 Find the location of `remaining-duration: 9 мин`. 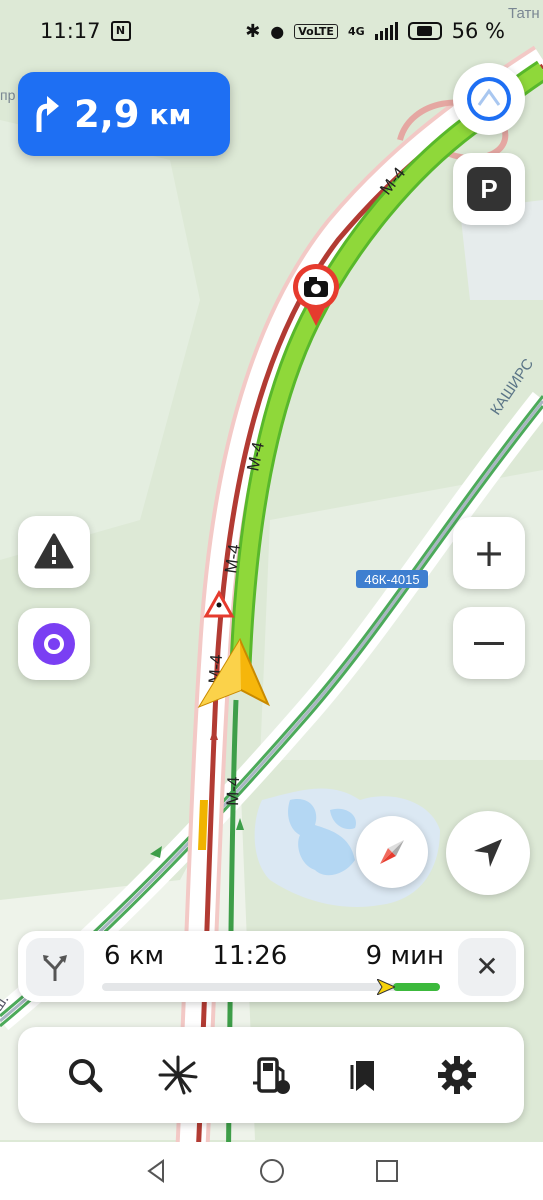

remaining-duration: 9 мин is located at coordinates (404, 956).